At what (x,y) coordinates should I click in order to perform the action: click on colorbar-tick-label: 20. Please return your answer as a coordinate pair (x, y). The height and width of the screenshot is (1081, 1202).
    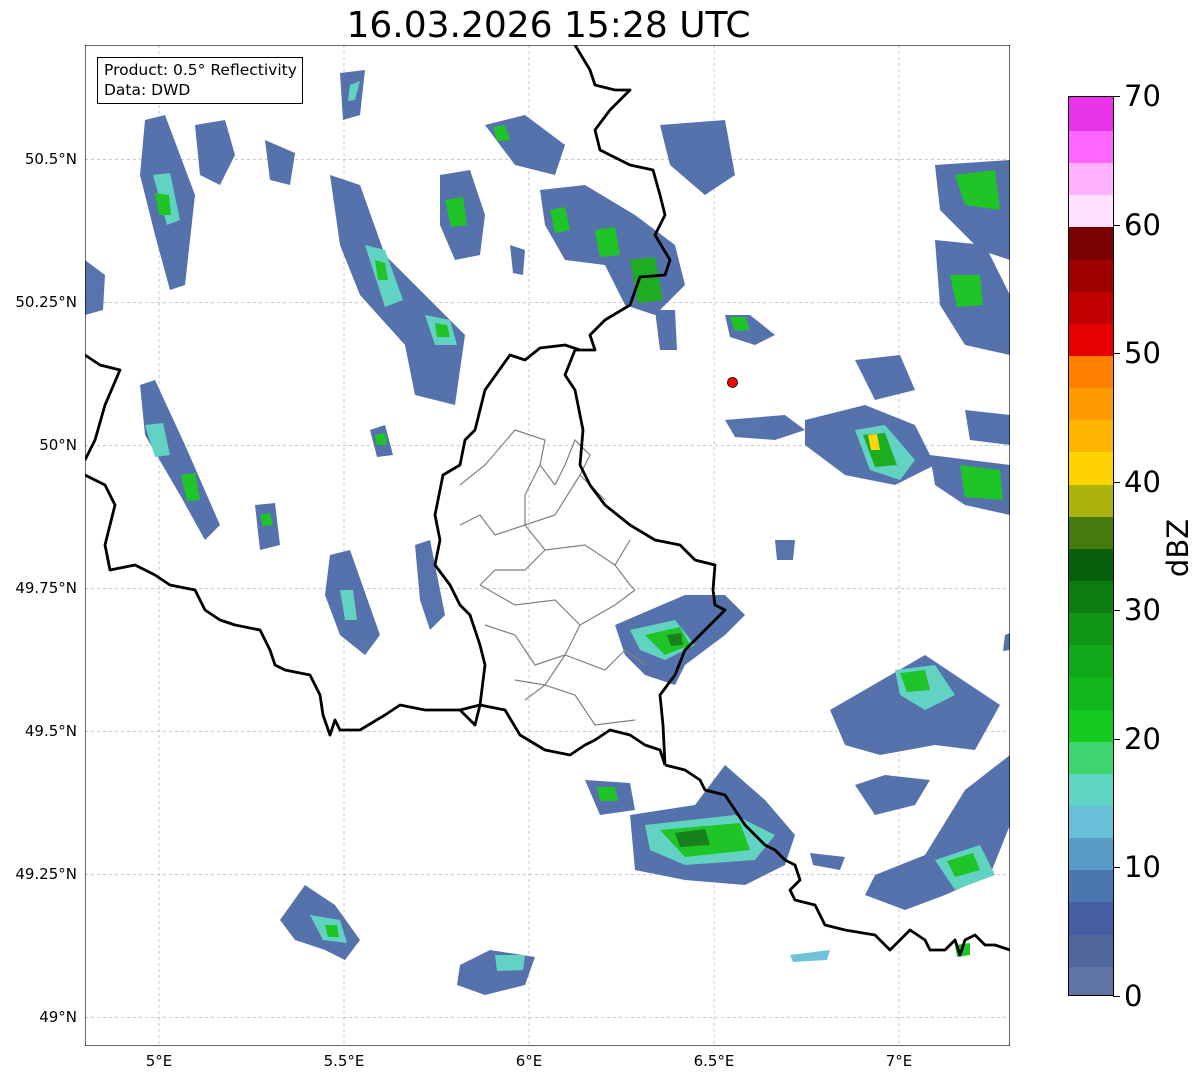
    Looking at the image, I should click on (1142, 738).